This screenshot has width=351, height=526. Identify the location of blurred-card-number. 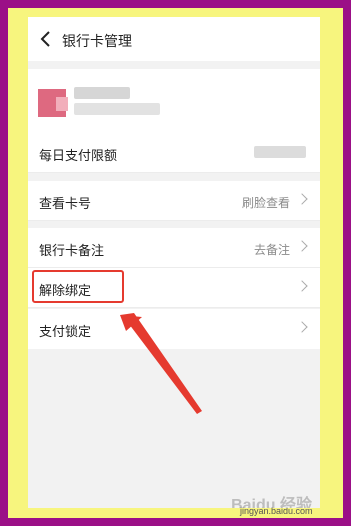
(117, 109).